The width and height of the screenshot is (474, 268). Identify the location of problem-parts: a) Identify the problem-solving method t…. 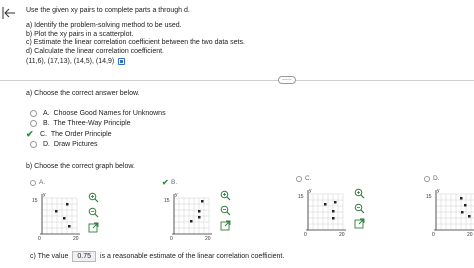
(135, 39).